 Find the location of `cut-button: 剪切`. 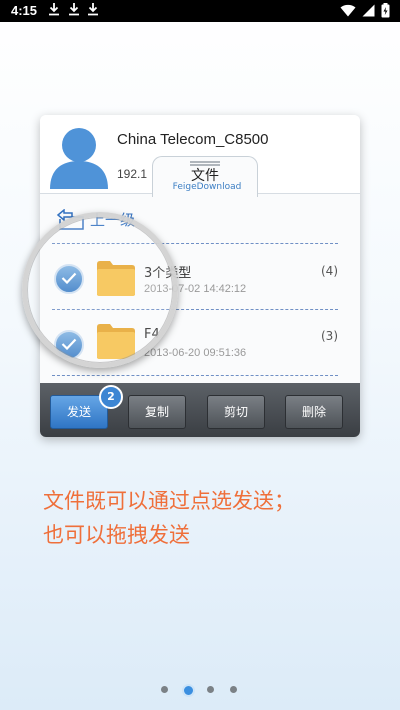

cut-button: 剪切 is located at coordinates (236, 412).